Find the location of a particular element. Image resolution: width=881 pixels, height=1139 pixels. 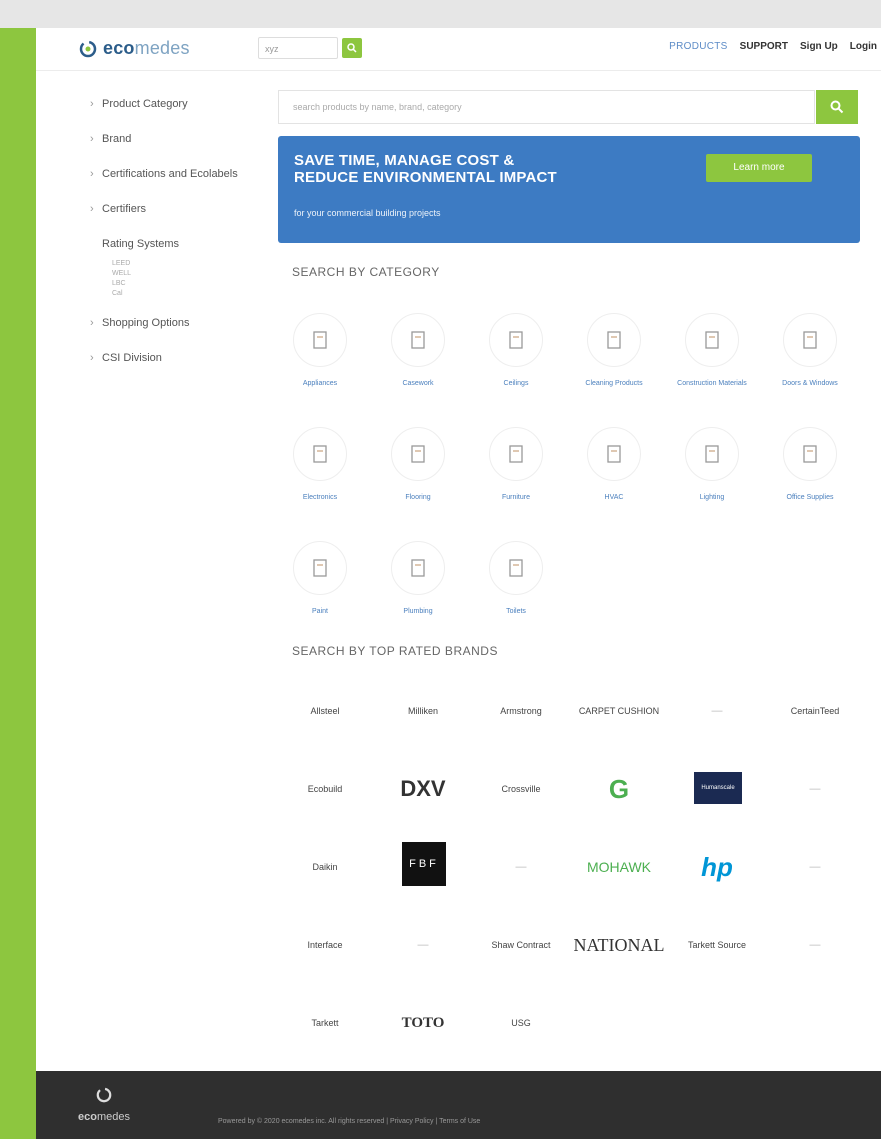

cleaning-icon is located at coordinates (614, 340).